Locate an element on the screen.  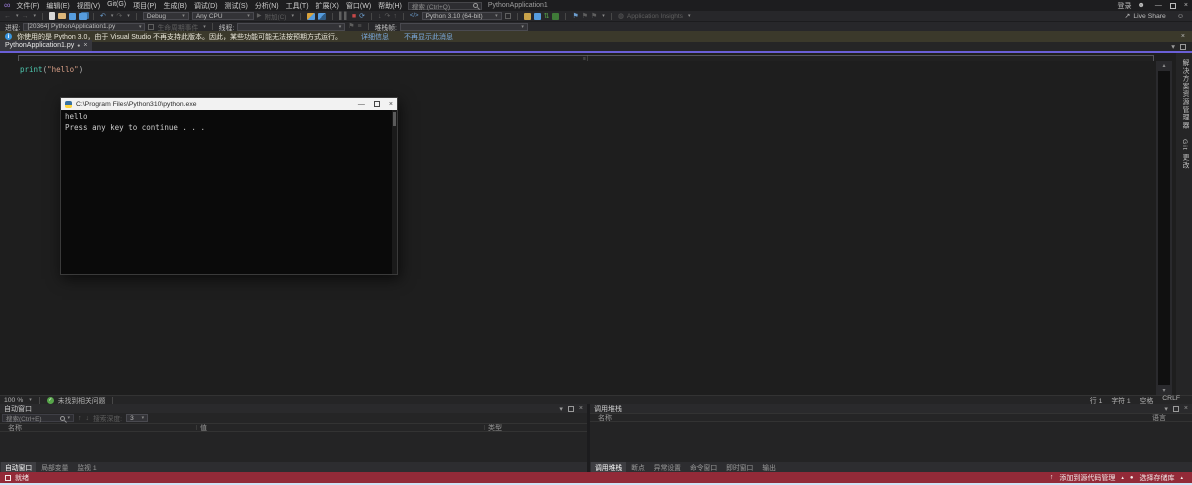
tab-pythonapplication1: PythonApplication1.py ● × is located at coordinates (46, 45).